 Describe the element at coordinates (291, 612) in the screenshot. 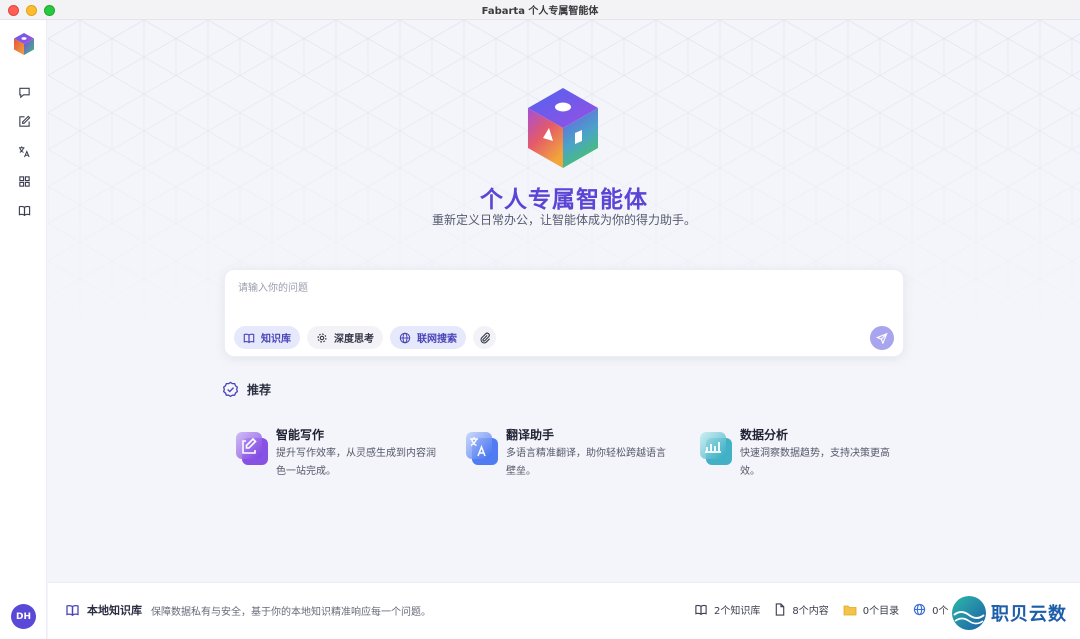

I see `local-knowledge-desc: 保障数据私有与安全，基于你的本地知识精准响应每一个问题。` at that location.